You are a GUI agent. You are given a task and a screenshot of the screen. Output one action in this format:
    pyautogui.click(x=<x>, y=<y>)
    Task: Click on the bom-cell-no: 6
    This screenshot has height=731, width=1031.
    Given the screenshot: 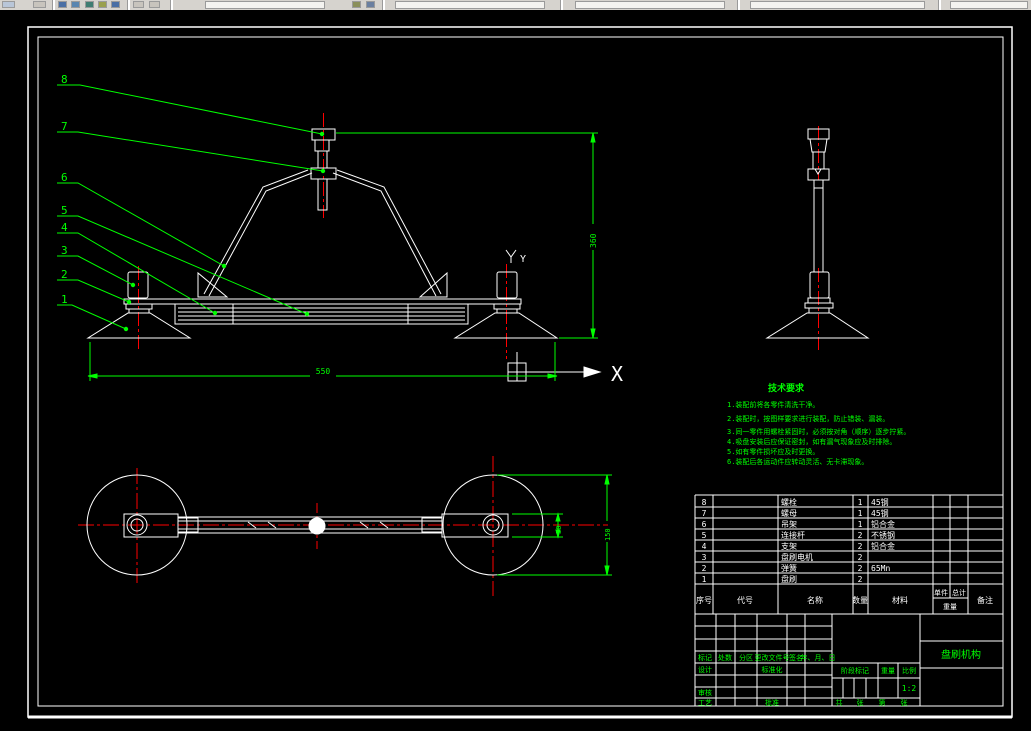 What is the action you would take?
    pyautogui.click(x=704, y=524)
    